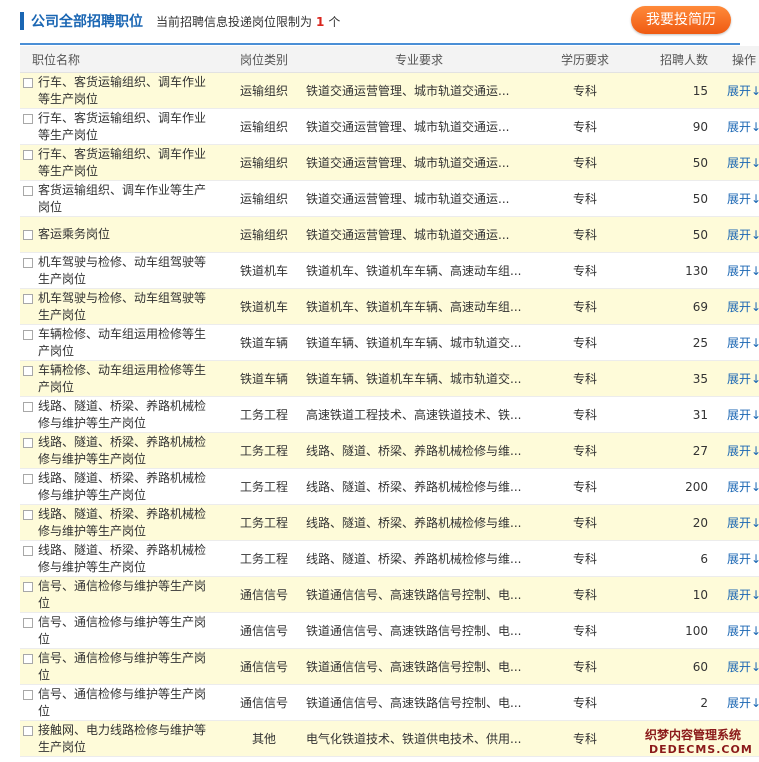 This screenshot has height=762, width=759. What do you see at coordinates (264, 630) in the screenshot?
I see `job-category: 通信信号` at bounding box center [264, 630].